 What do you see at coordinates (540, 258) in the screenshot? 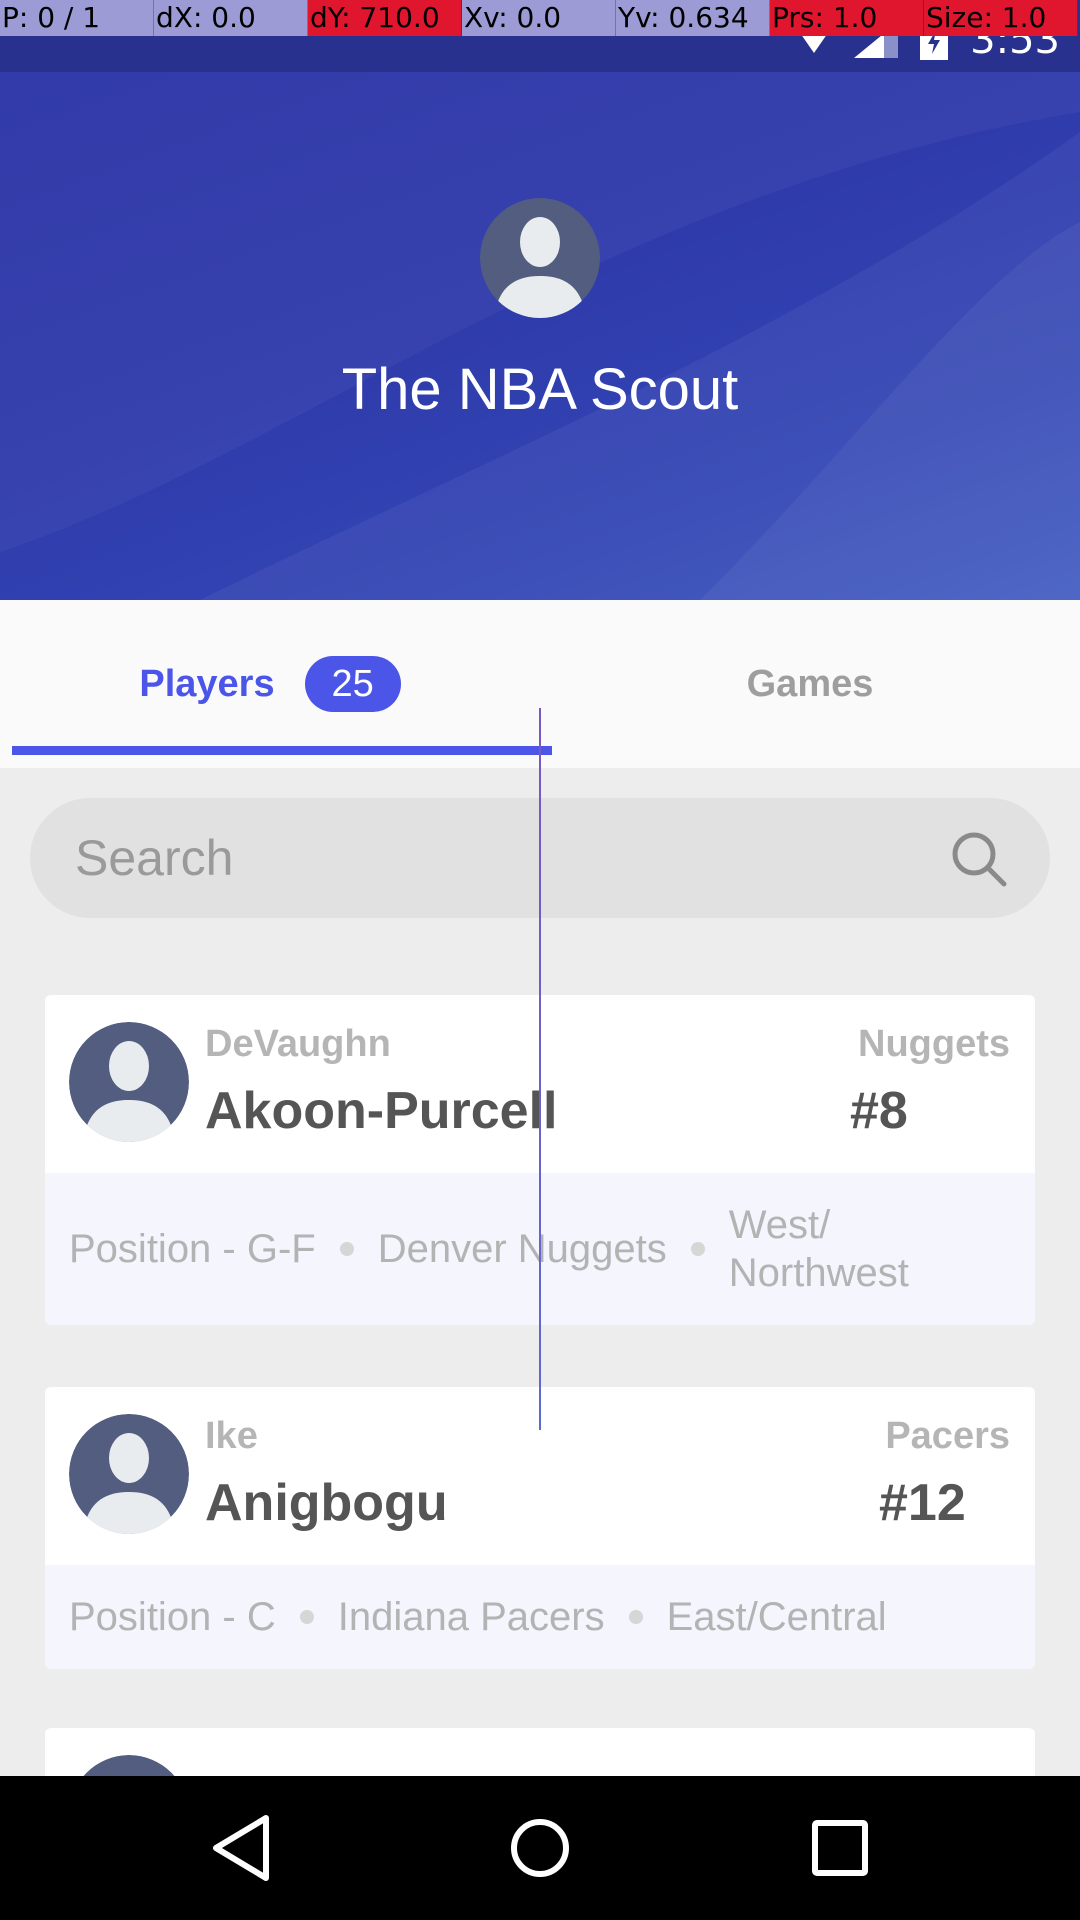
I see `avatar-icon` at bounding box center [540, 258].